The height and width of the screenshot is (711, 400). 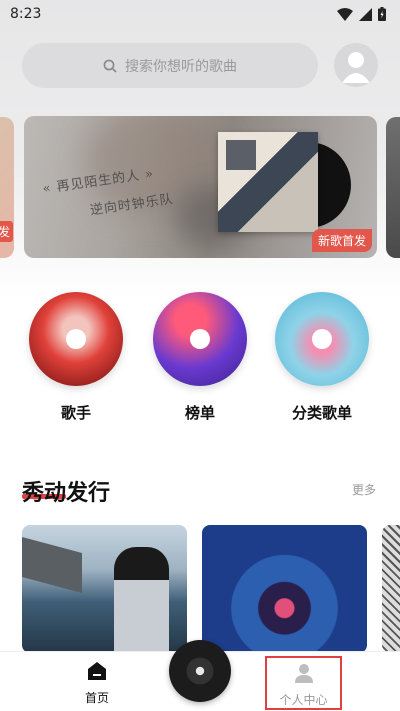 I want to click on banner-next-peek, so click(x=393, y=187).